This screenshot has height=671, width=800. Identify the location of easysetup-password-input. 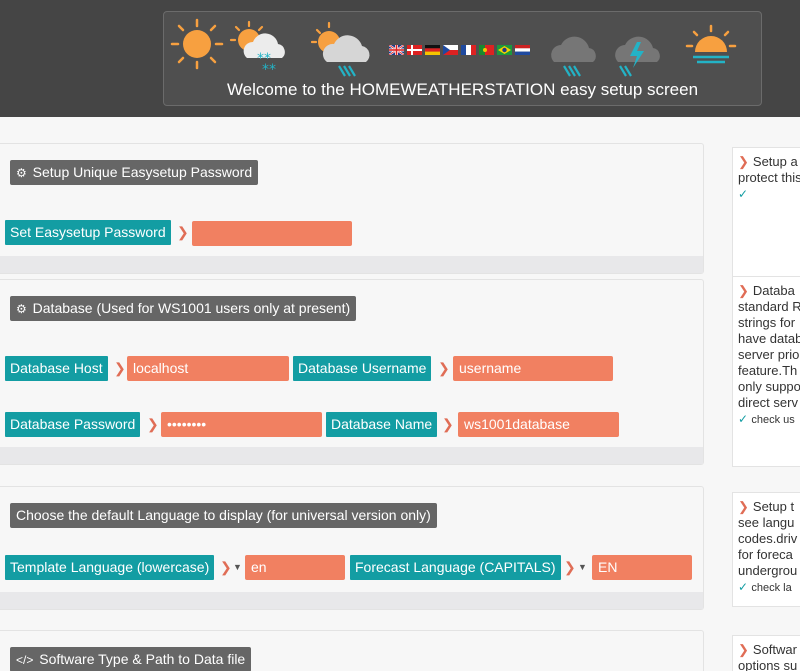
(272, 233).